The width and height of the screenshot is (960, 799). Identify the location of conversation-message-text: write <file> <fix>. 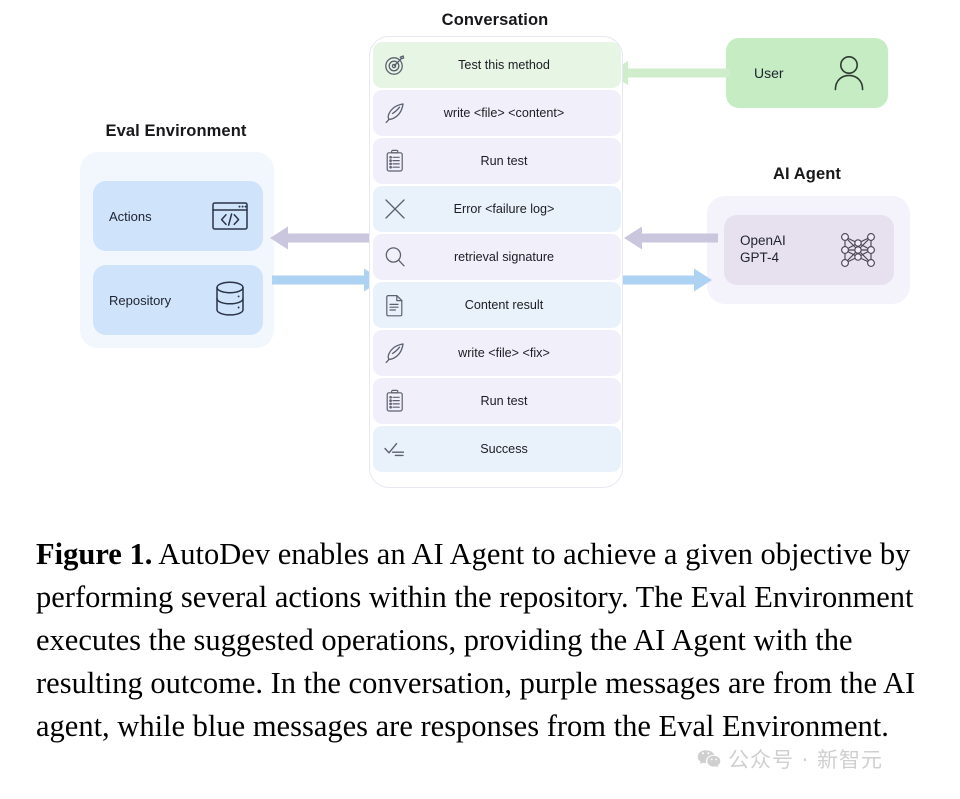
(504, 353).